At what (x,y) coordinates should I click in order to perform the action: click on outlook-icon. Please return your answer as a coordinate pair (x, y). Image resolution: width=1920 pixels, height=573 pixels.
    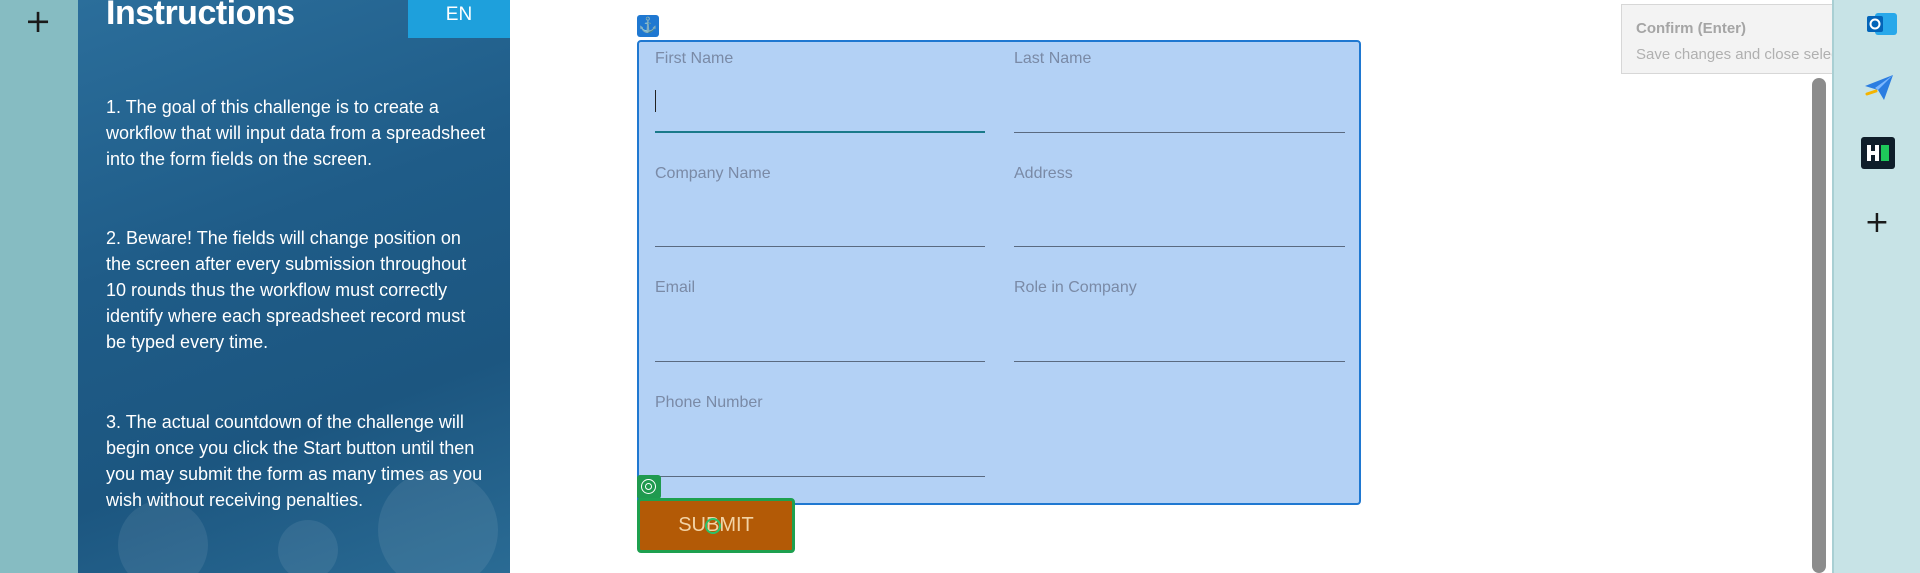
    Looking at the image, I should click on (1882, 24).